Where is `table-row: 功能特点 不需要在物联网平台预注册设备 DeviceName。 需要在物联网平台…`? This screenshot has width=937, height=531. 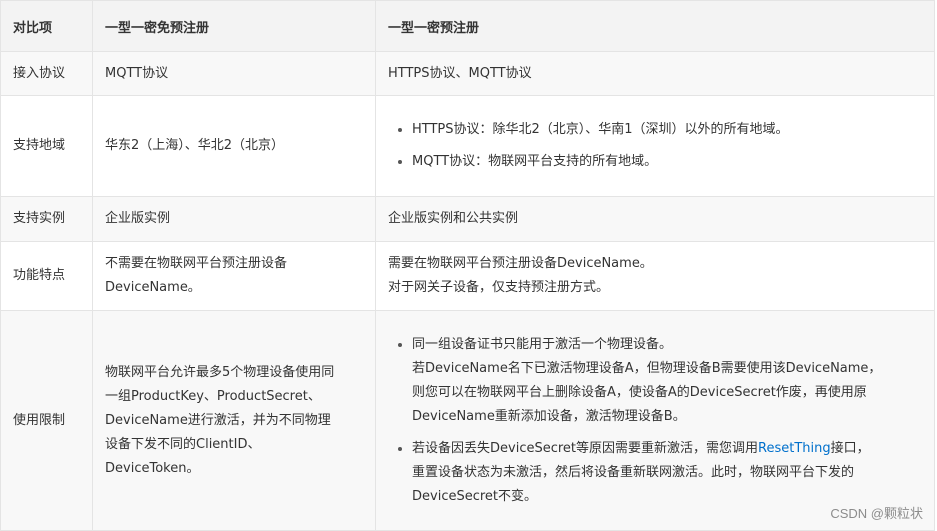 table-row: 功能特点 不需要在物联网平台预注册设备 DeviceName。 需要在物联网平台… is located at coordinates (467, 276).